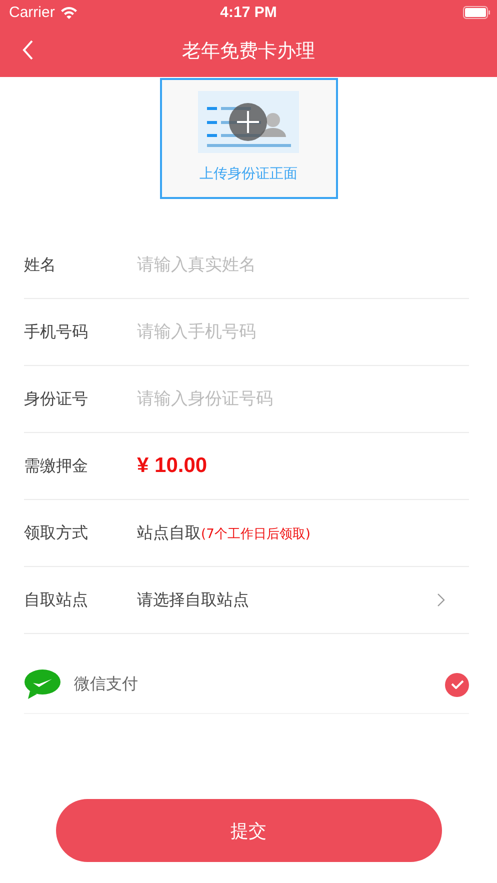  I want to click on field-label: 姓名, so click(40, 265).